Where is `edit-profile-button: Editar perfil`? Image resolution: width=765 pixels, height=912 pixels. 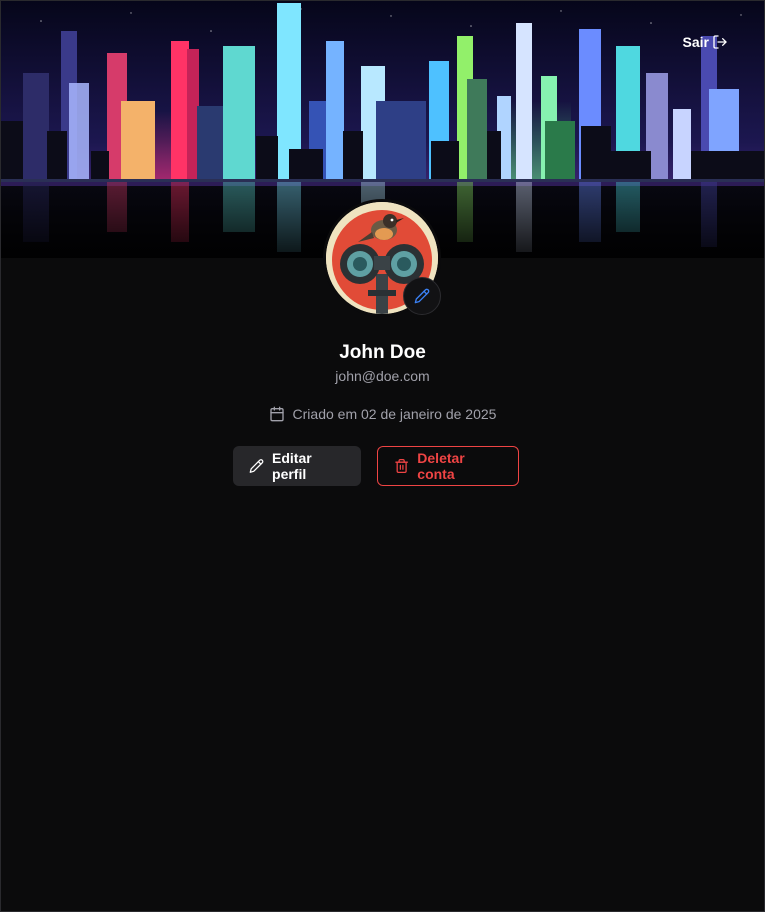
edit-profile-button: Editar perfil is located at coordinates (297, 466).